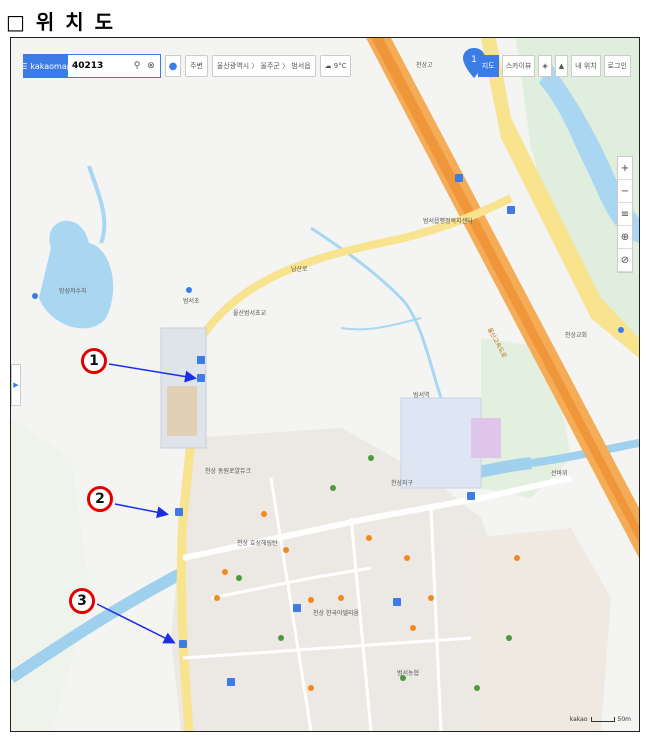 This screenshot has height=738, width=646. Describe the element at coordinates (24, 66) in the screenshot. I see `hamburger-icon: ☰` at that location.